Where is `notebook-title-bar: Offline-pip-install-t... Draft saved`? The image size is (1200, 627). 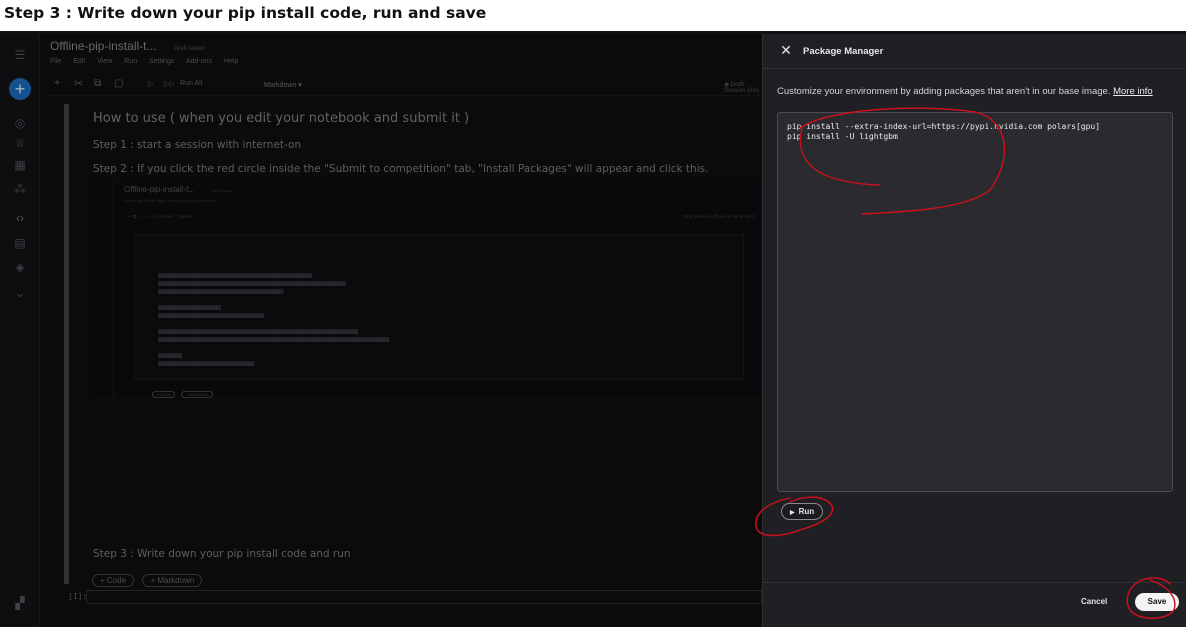 notebook-title-bar: Offline-pip-install-t... Draft saved is located at coordinates (127, 46).